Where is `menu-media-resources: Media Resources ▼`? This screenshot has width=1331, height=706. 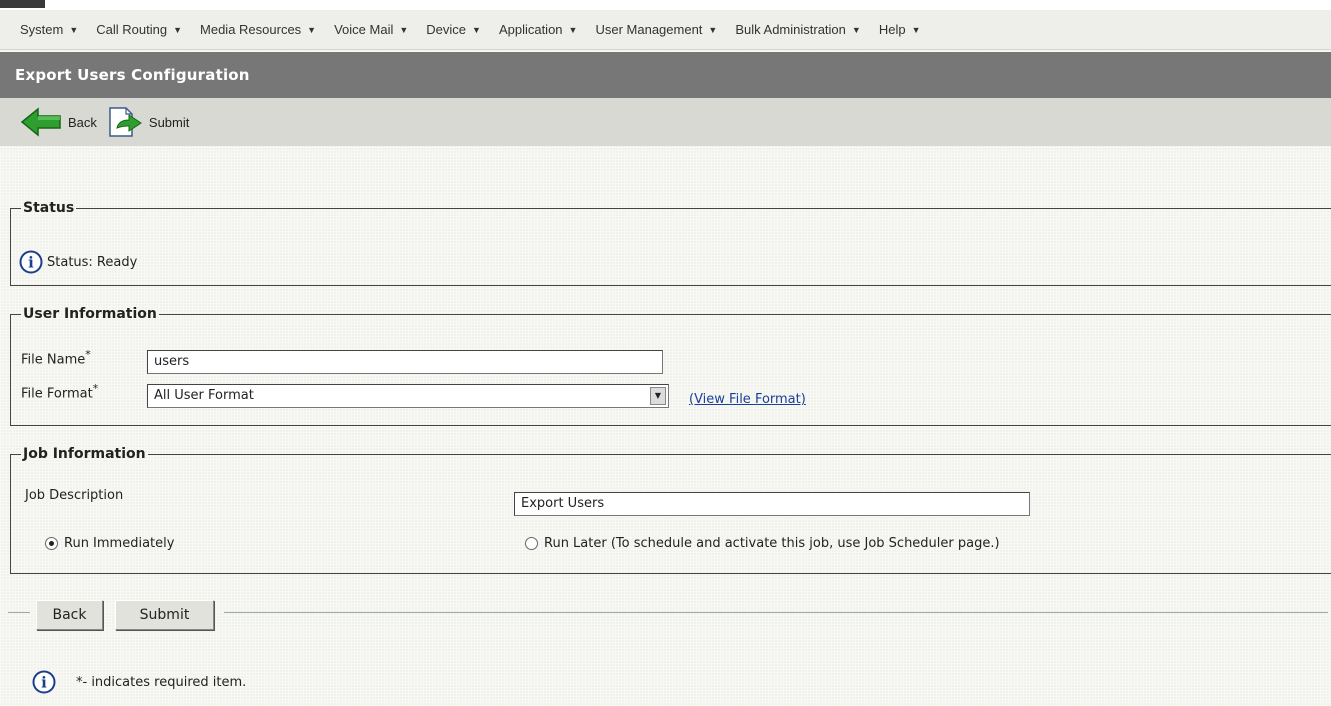 menu-media-resources: Media Resources ▼ is located at coordinates (258, 29).